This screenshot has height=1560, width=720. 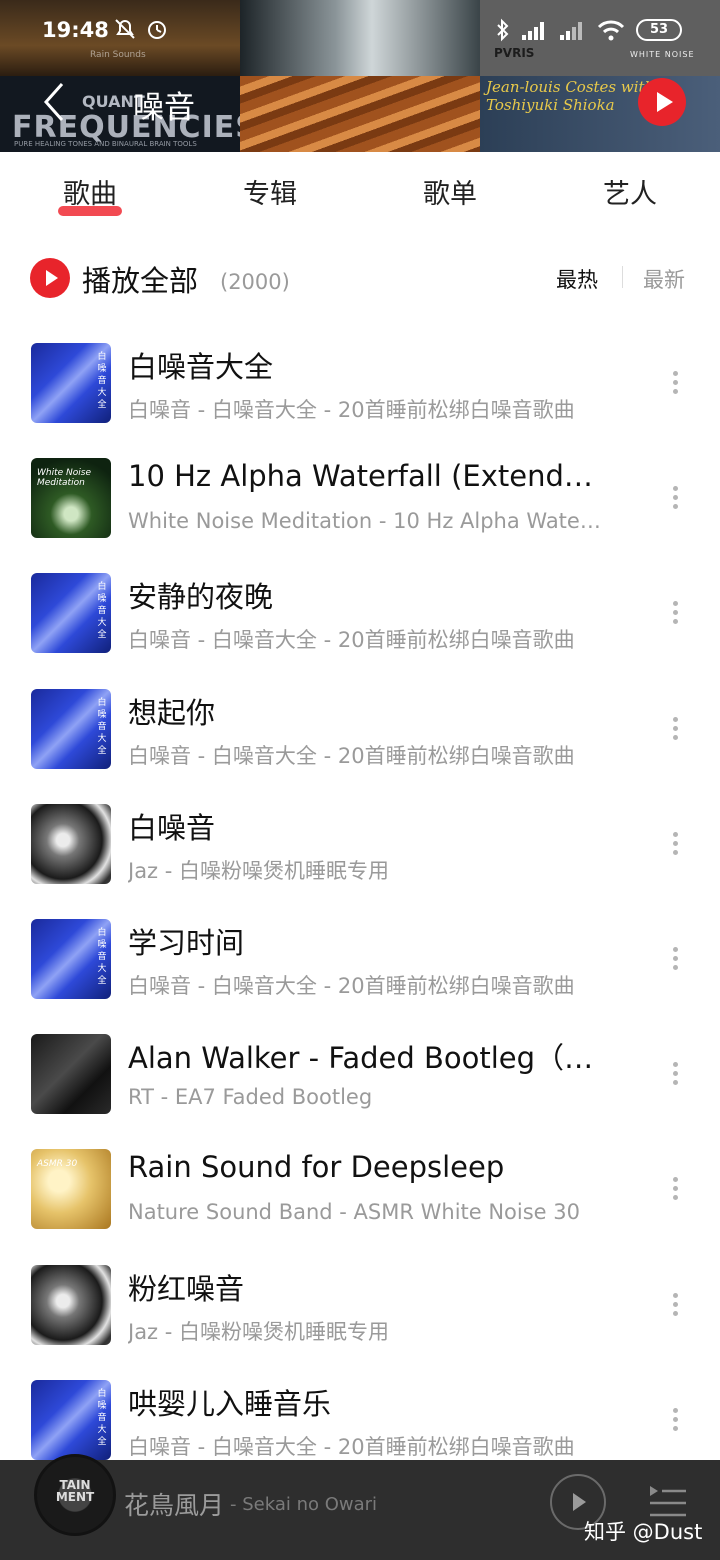 I want to click on song-title: Alan Walker - Faded Bootleg（white noise）, so click(x=369, y=1058).